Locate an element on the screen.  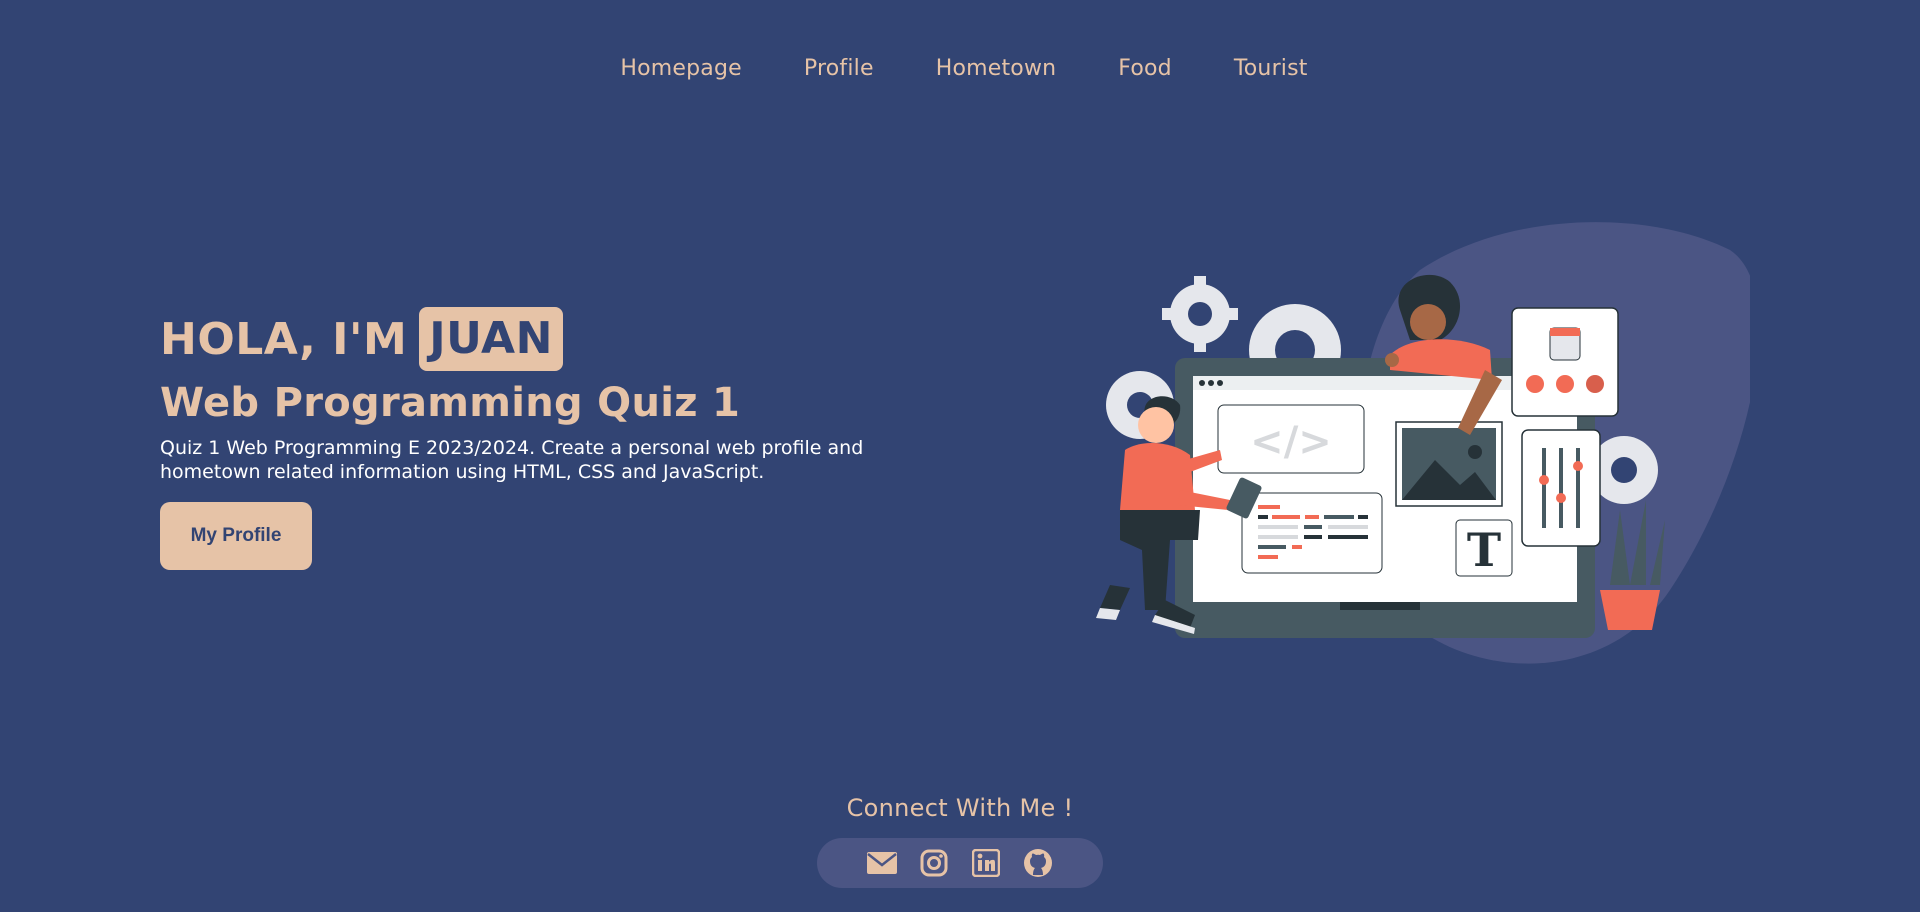
nav-hometown: Hometown is located at coordinates (996, 68).